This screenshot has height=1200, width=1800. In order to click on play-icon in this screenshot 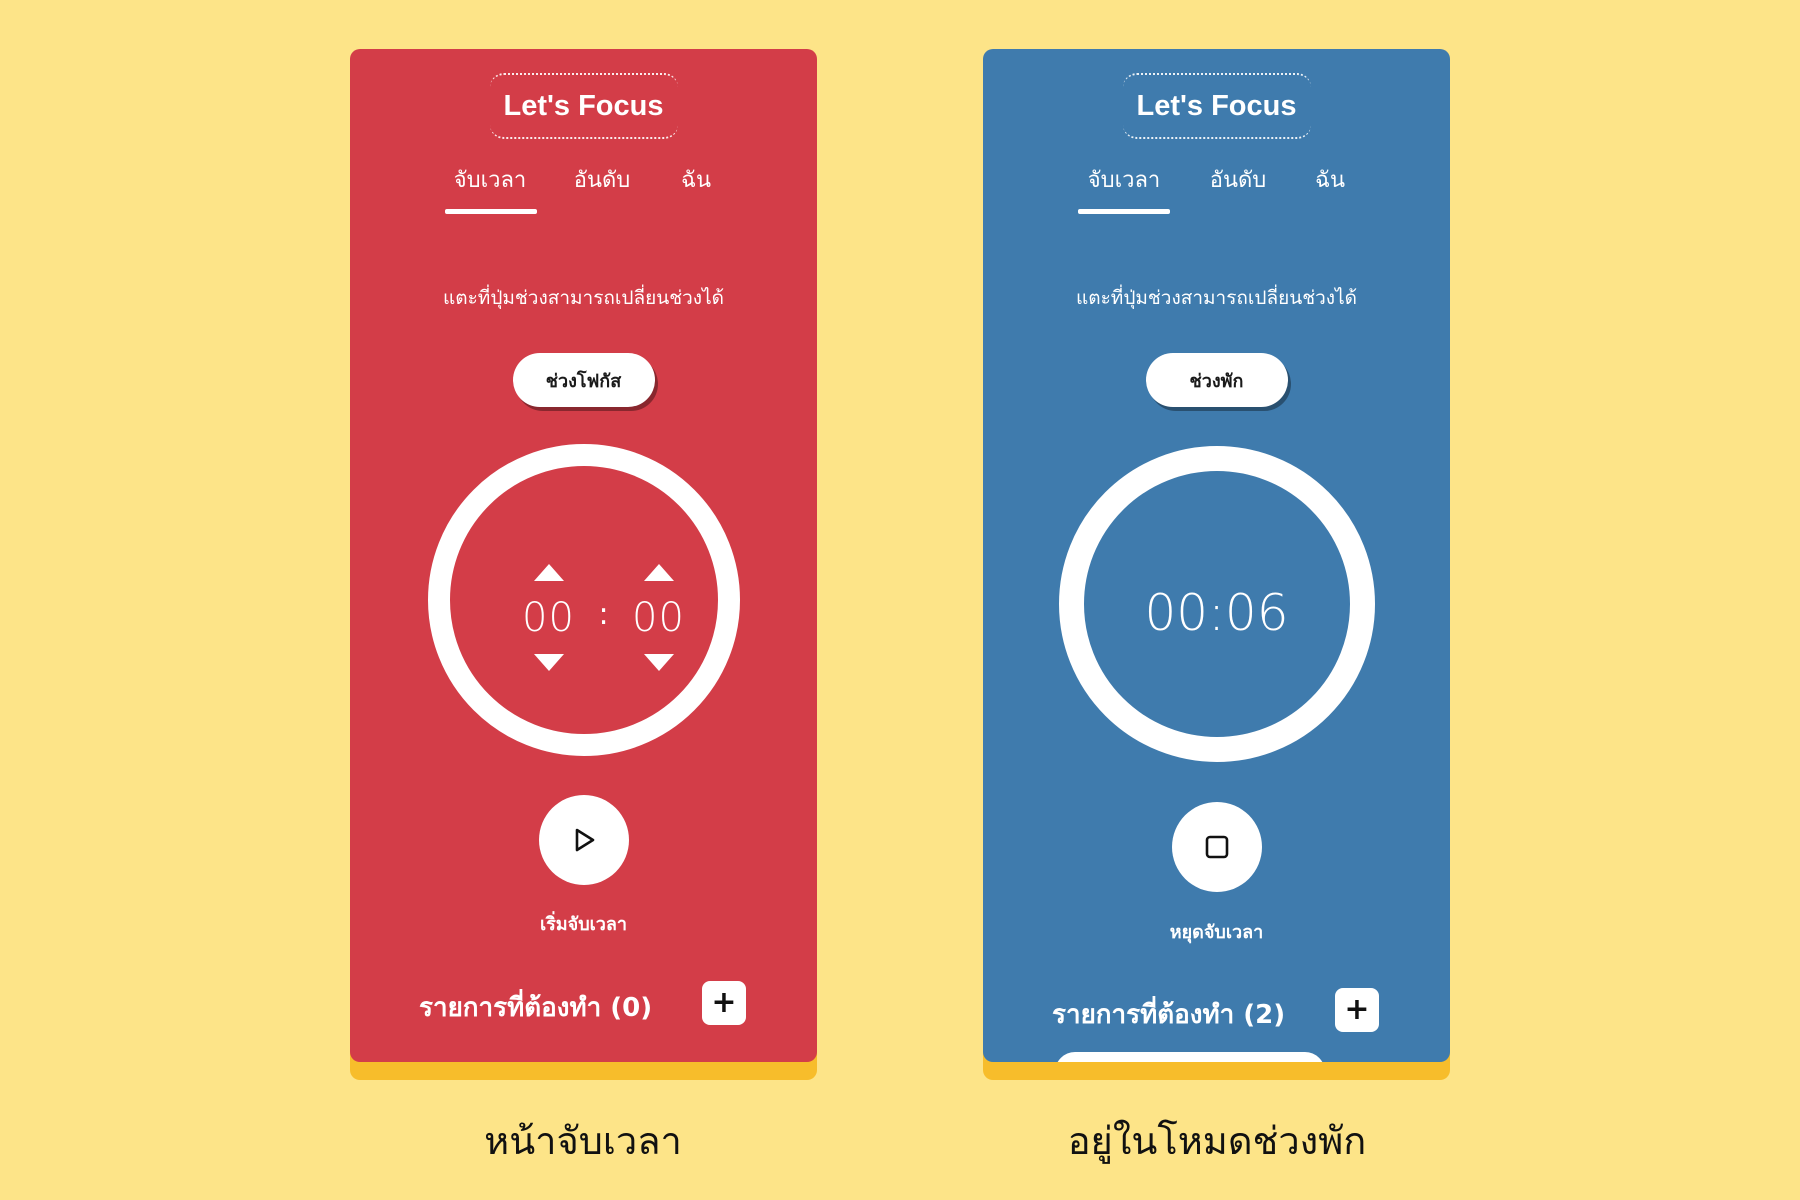, I will do `click(584, 840)`.